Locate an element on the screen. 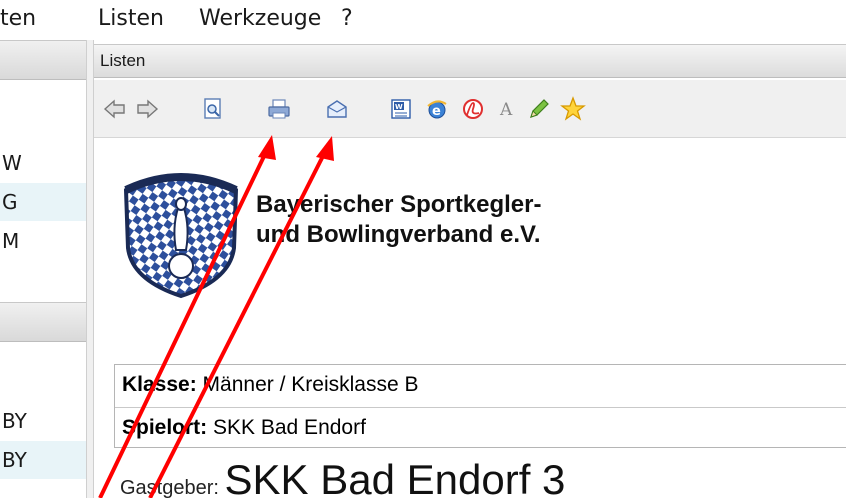 The image size is (846, 498). spielort-label: Spielort: is located at coordinates (165, 427).